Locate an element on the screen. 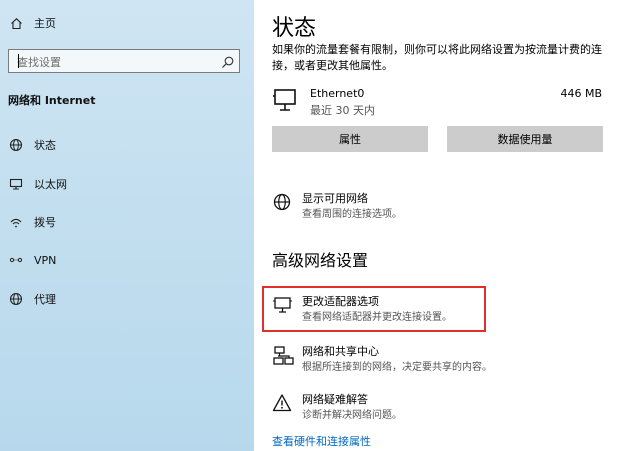 The image size is (626, 451). network-sharing-icon is located at coordinates (283, 358).